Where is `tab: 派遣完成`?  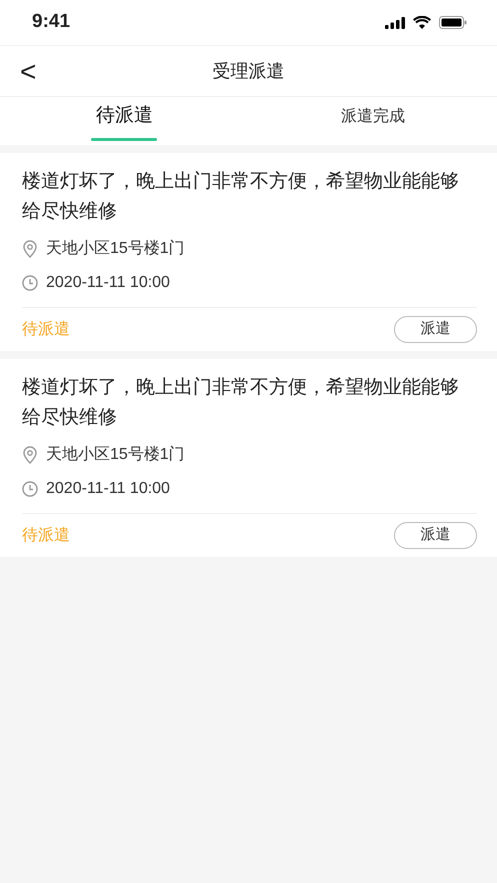
tab: 派遣完成 is located at coordinates (372, 117).